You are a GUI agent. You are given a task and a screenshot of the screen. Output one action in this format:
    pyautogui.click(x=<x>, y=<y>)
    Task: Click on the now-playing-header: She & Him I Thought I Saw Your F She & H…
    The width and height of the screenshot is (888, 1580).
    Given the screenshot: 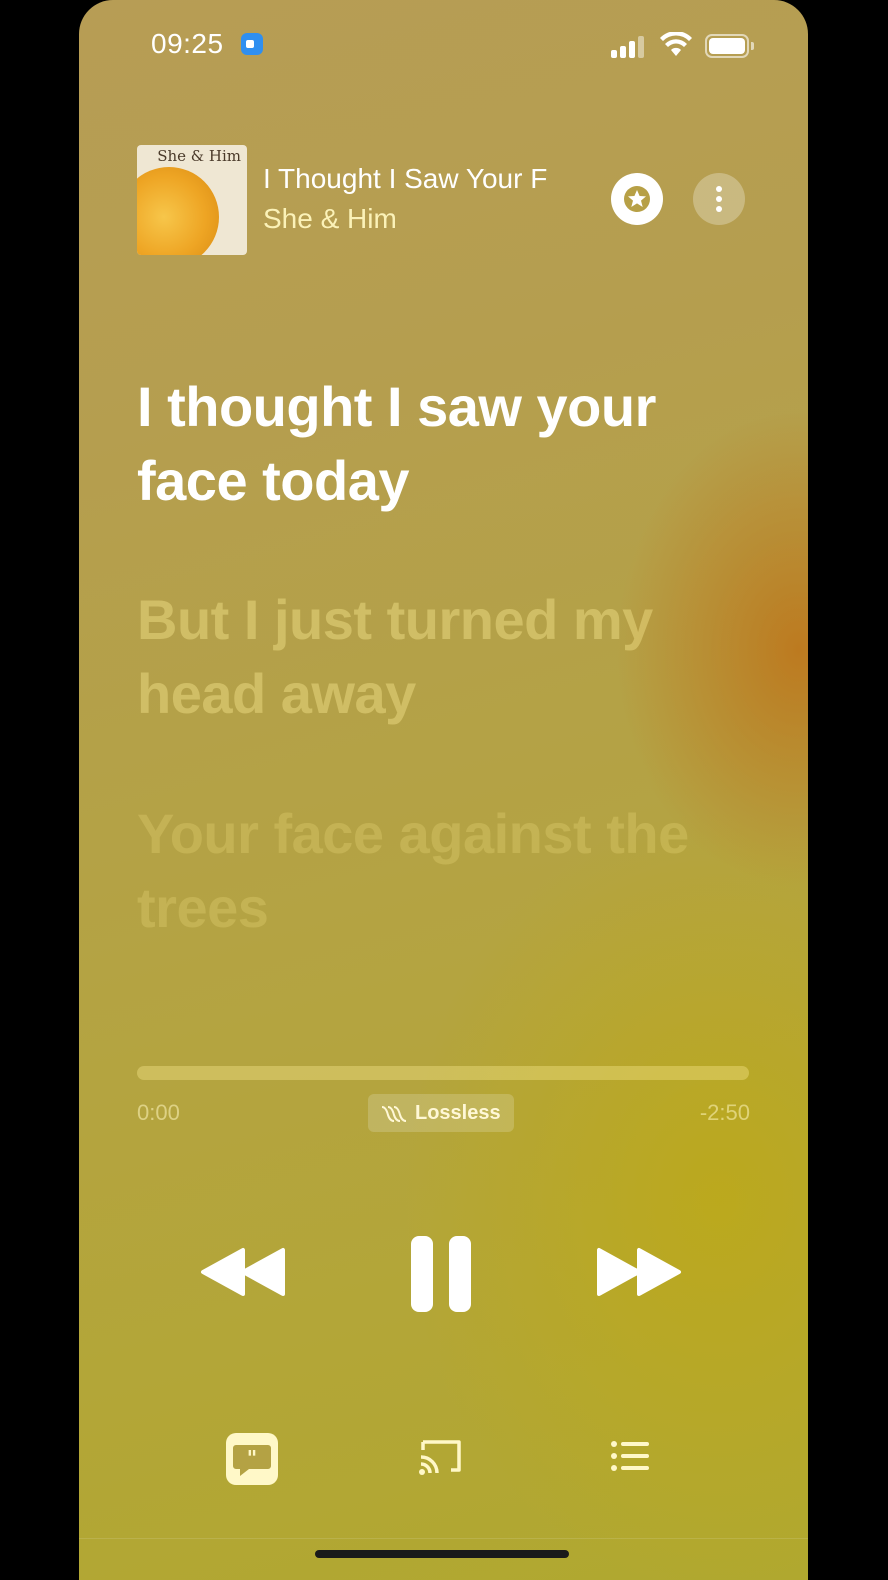 What is the action you would take?
    pyautogui.click(x=443, y=200)
    